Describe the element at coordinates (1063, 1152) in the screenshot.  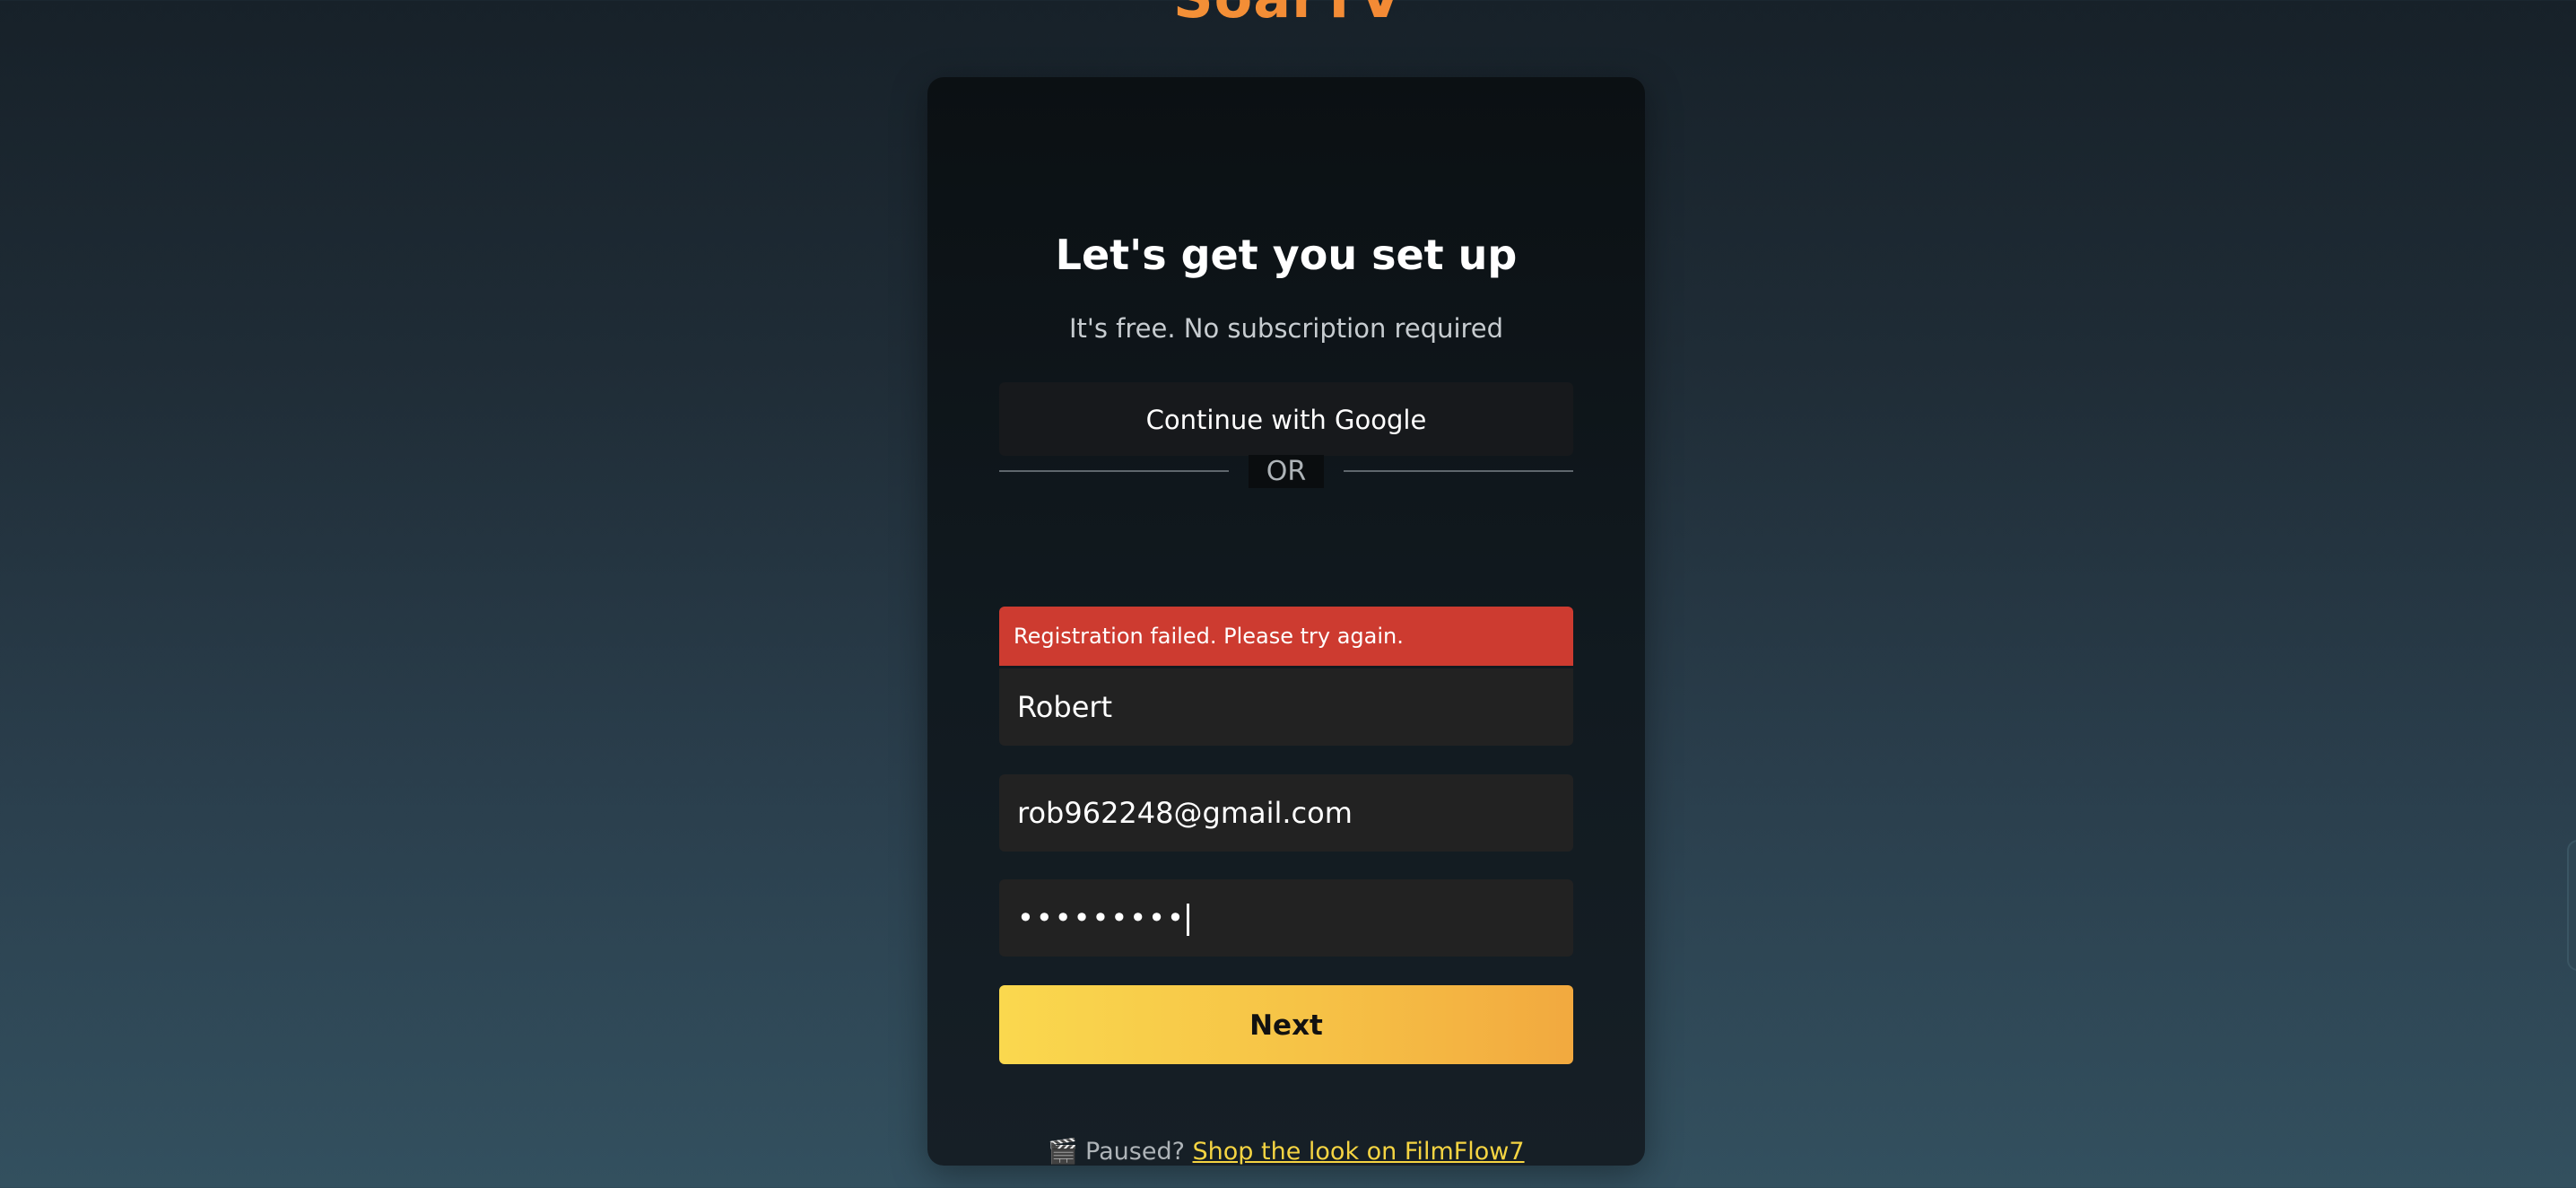
I see `clapperboard-icon: 🎬` at that location.